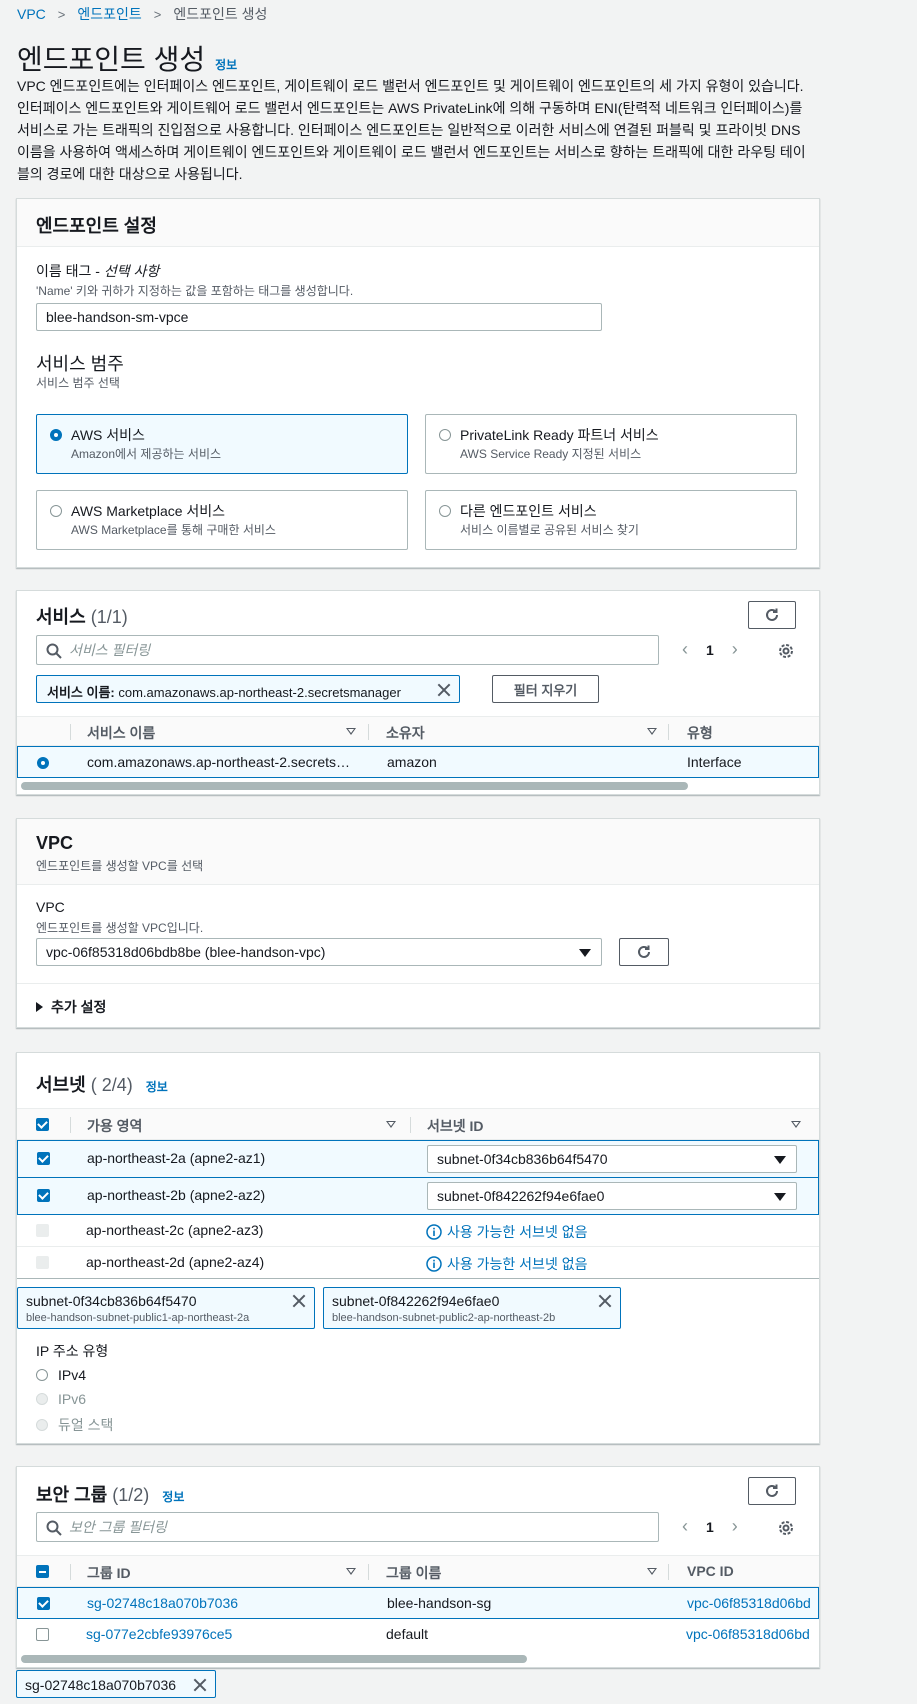  Describe the element at coordinates (611, 520) in the screenshot. I see `category-other-endpoint: 다른 엔드포인트 서비스 서비스 이름별로 공유된 서비스 찾기` at that location.